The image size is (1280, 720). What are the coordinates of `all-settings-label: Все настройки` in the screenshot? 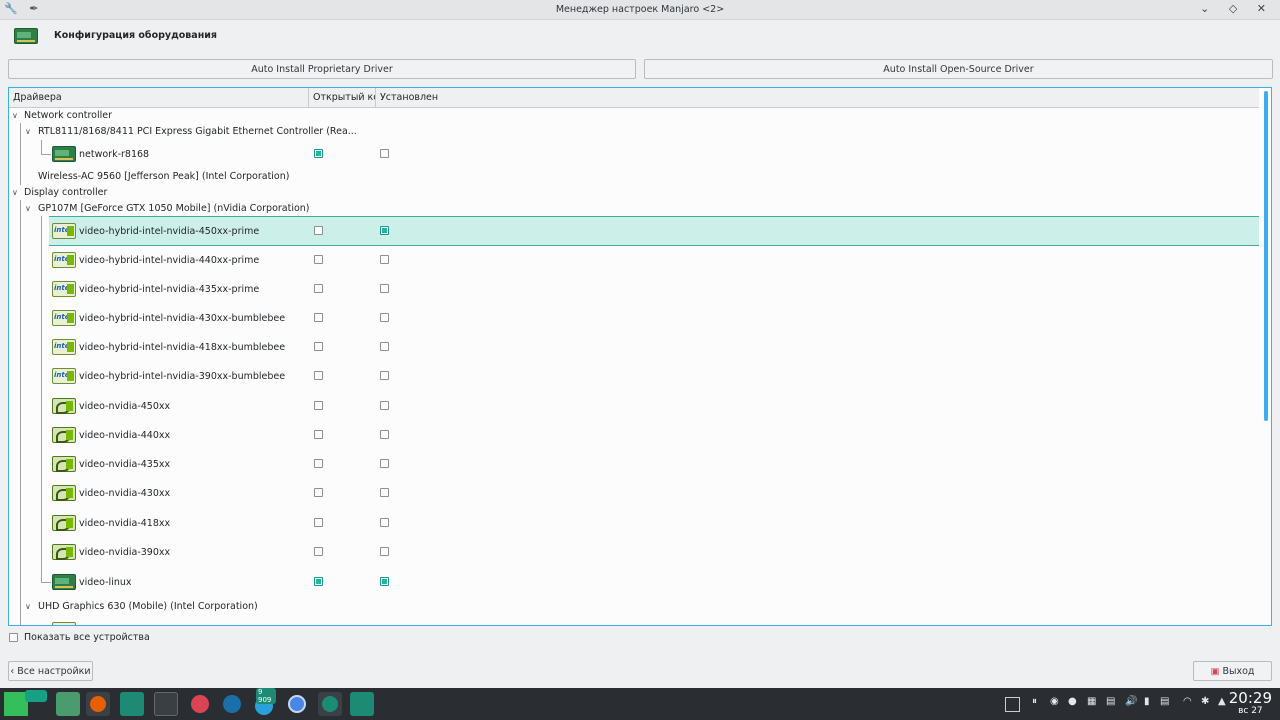 It's located at (54, 671).